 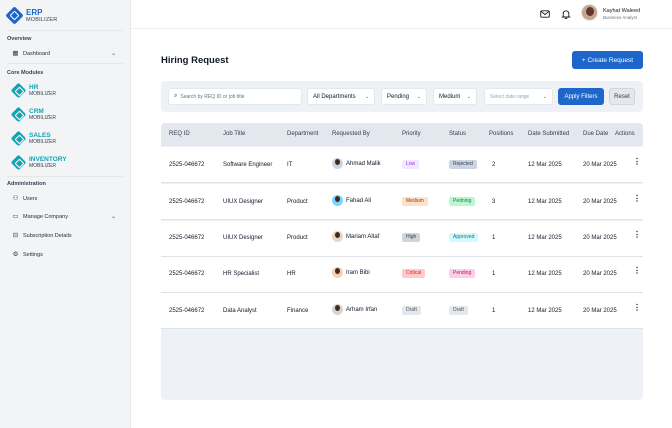 What do you see at coordinates (39, 162) in the screenshot?
I see `sidebar-module-inventory: INVENTORY MOBILIZER` at bounding box center [39, 162].